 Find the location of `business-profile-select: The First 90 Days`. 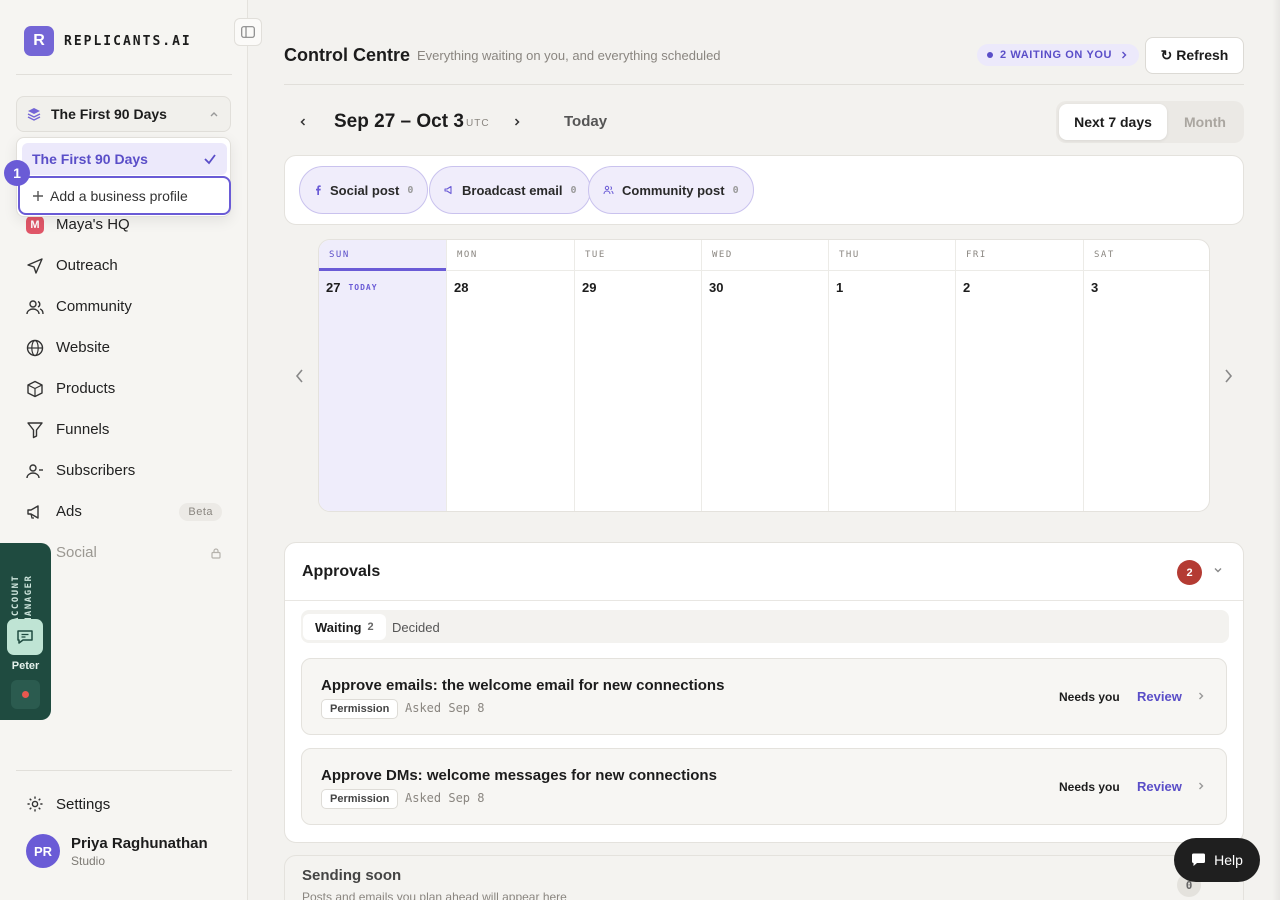

business-profile-select: The First 90 Days is located at coordinates (123, 114).